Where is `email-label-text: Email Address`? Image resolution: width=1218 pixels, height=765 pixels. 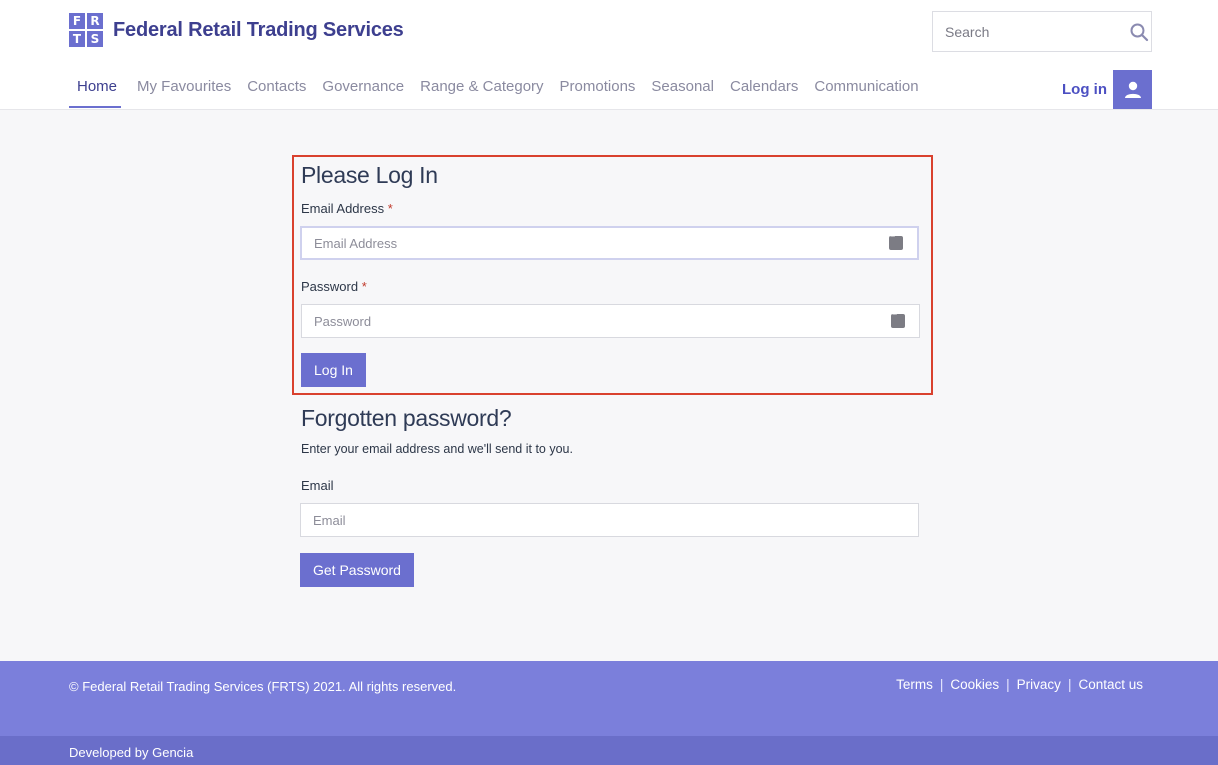
email-label-text: Email Address is located at coordinates (343, 208).